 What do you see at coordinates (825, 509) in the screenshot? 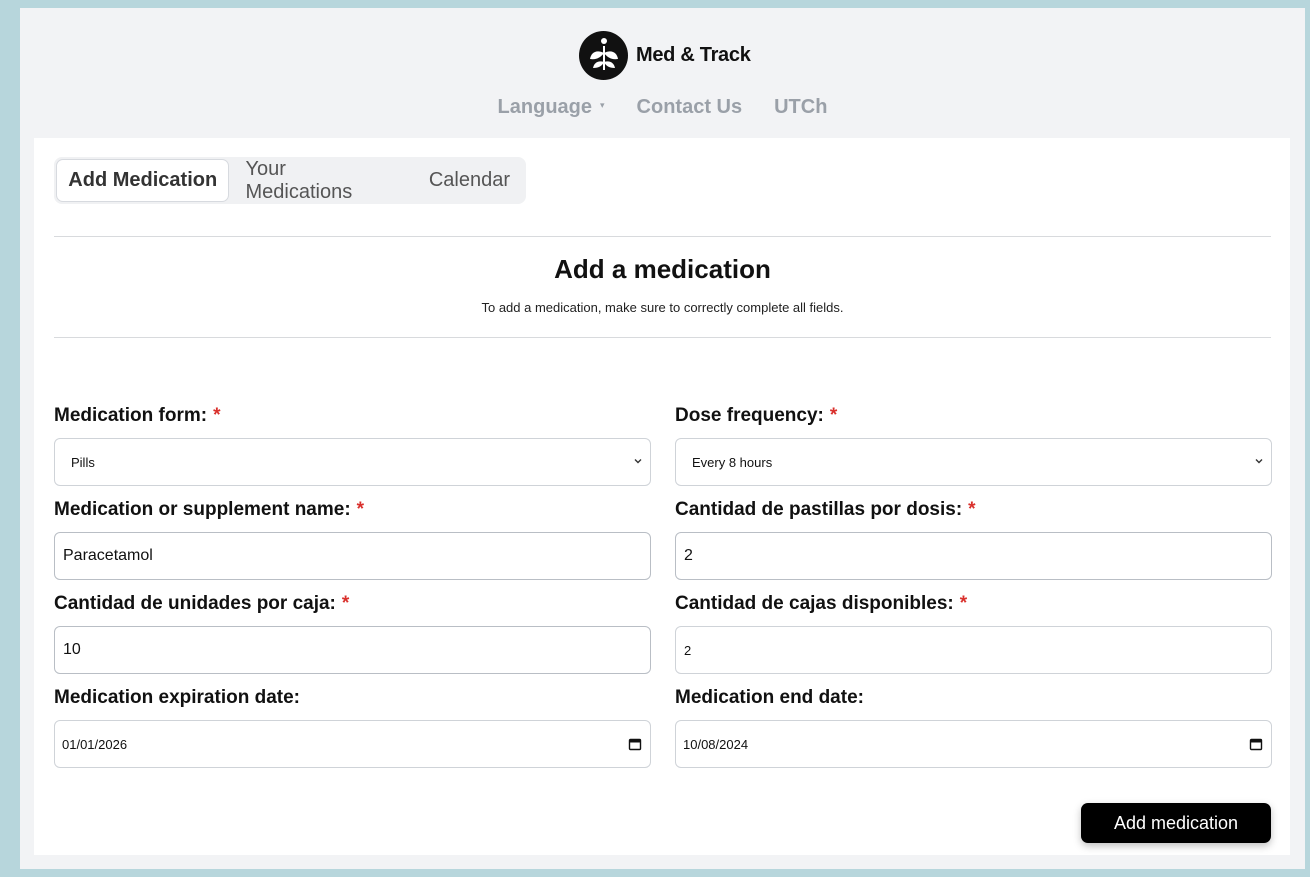
I see `pills-per-dose-label: Cantidad de pastillas por dosis: *` at bounding box center [825, 509].